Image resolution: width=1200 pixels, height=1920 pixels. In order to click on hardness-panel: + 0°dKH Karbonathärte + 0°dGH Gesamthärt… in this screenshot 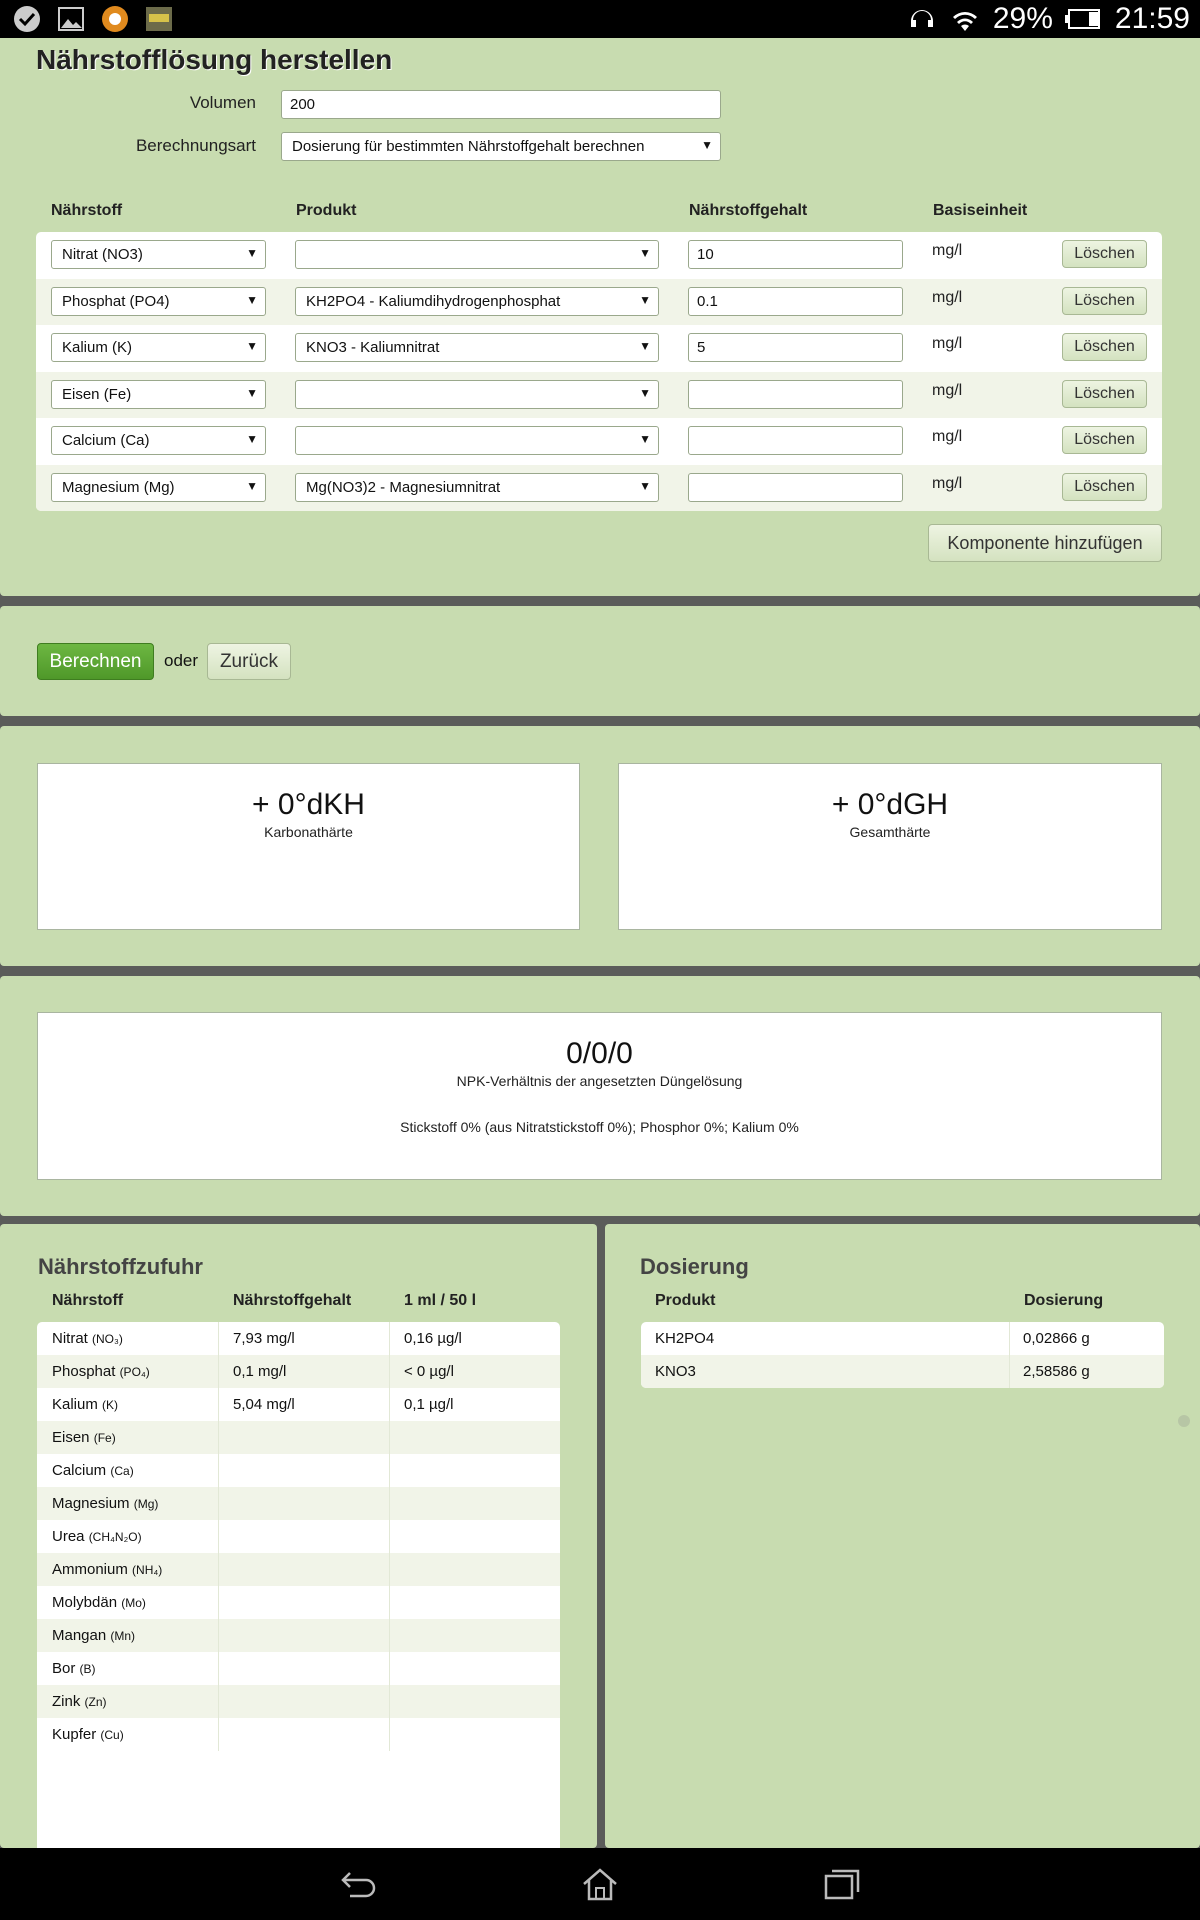, I will do `click(600, 846)`.